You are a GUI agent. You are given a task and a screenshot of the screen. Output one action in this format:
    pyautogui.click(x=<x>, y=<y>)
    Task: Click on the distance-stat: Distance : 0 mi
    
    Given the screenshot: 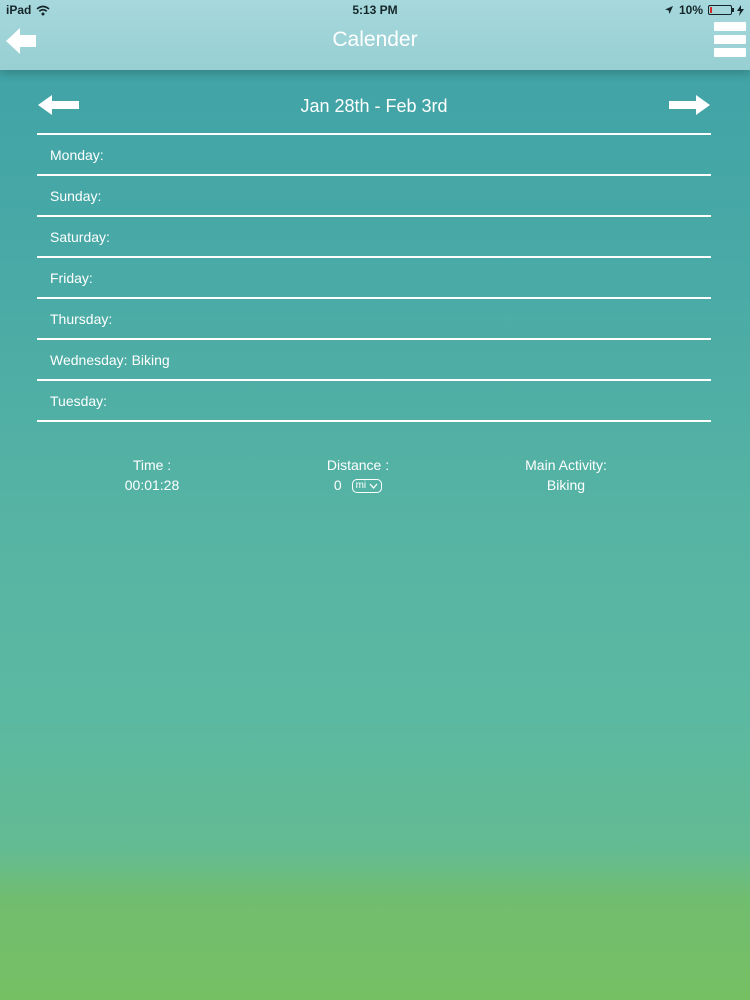 What is the action you would take?
    pyautogui.click(x=358, y=475)
    